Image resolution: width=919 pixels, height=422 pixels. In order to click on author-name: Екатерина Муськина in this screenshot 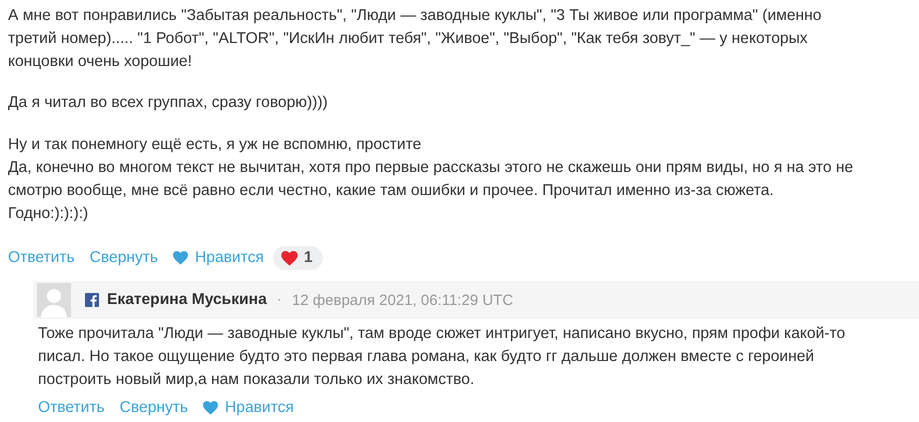, I will do `click(187, 300)`.